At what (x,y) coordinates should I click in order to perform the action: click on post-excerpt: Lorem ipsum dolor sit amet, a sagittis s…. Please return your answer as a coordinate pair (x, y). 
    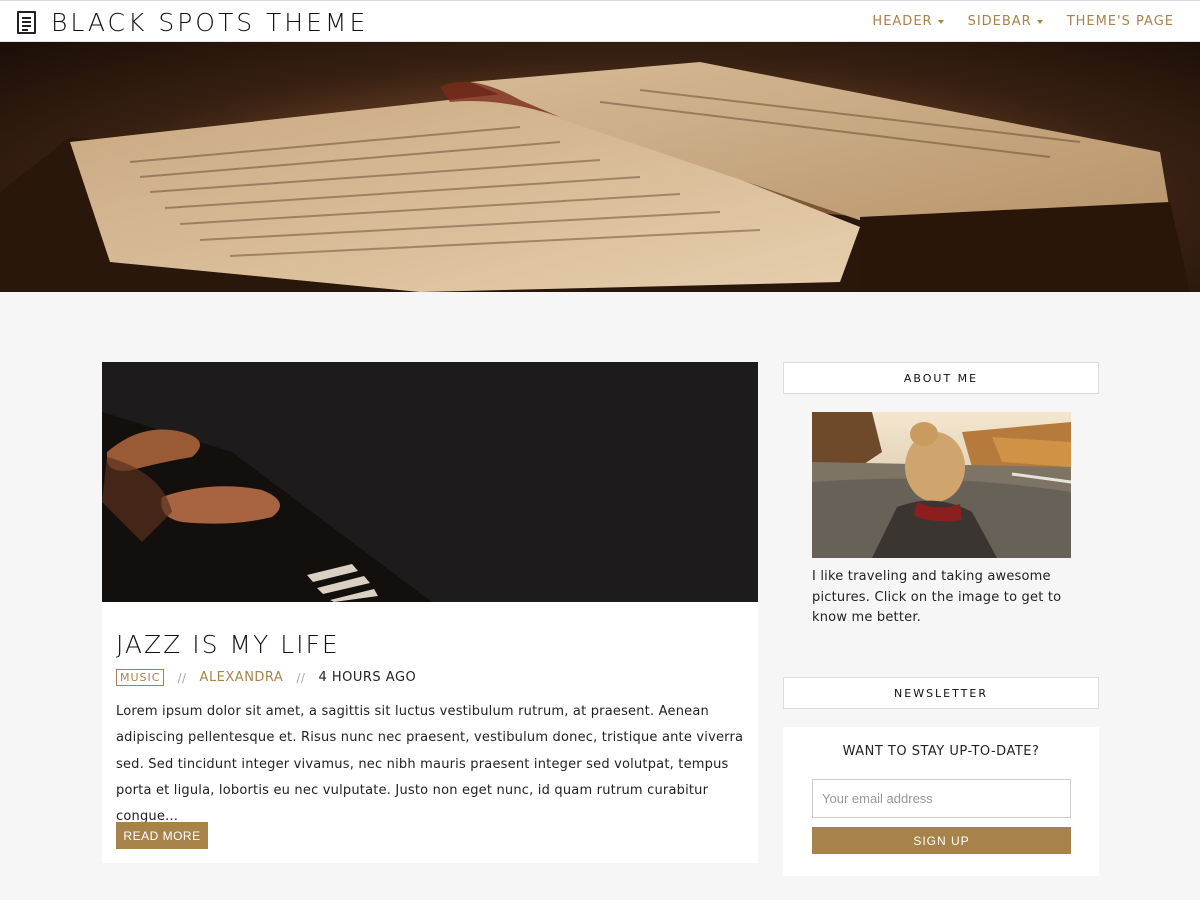
    Looking at the image, I should click on (430, 764).